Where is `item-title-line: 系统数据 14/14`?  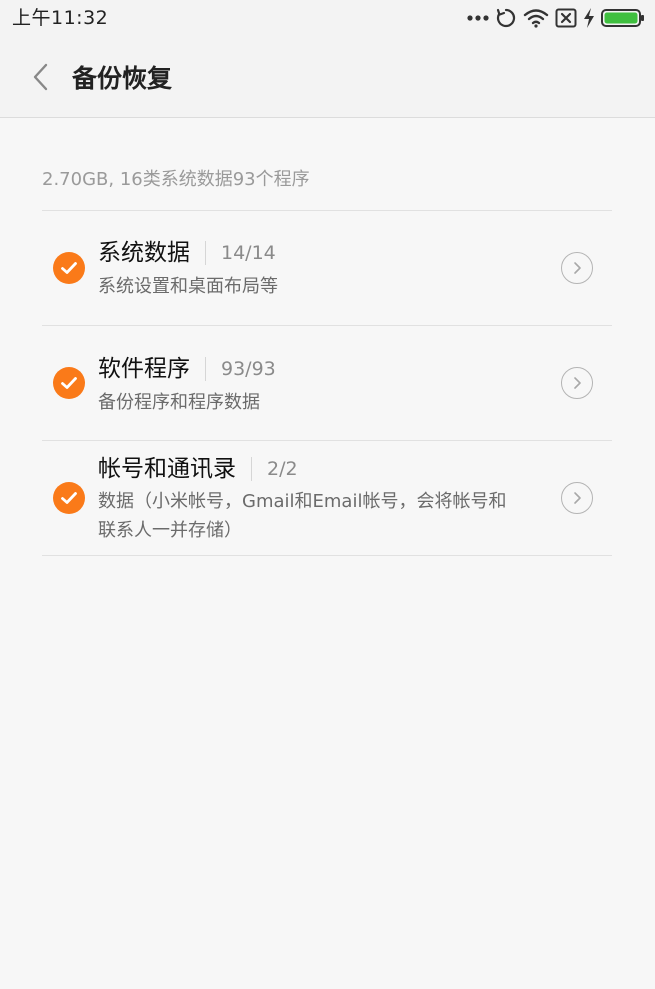 item-title-line: 系统数据 14/14 is located at coordinates (187, 253).